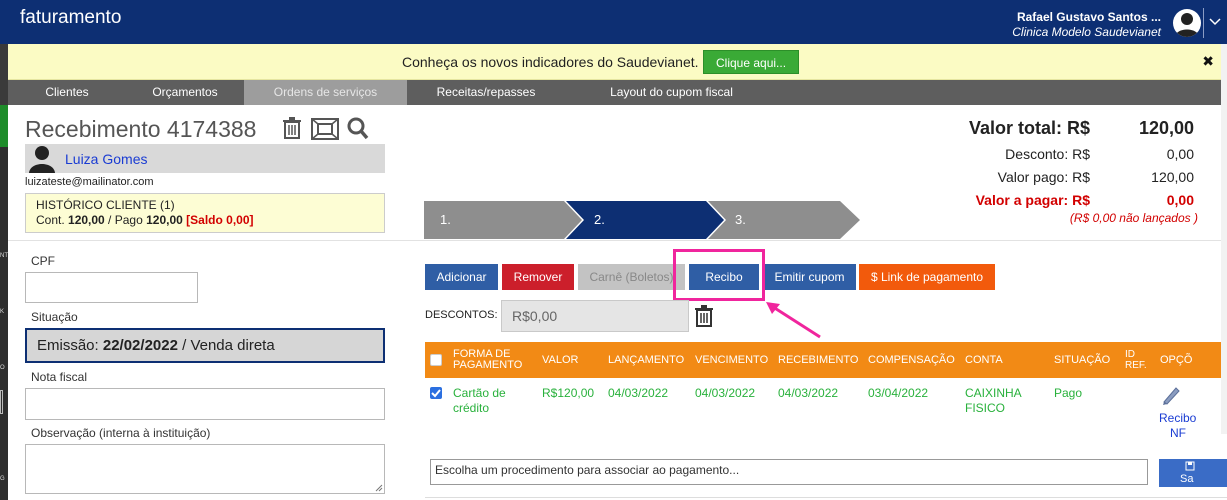 This screenshot has height=500, width=1227. I want to click on emitir-cupom-button: Emitir cupom, so click(809, 277).